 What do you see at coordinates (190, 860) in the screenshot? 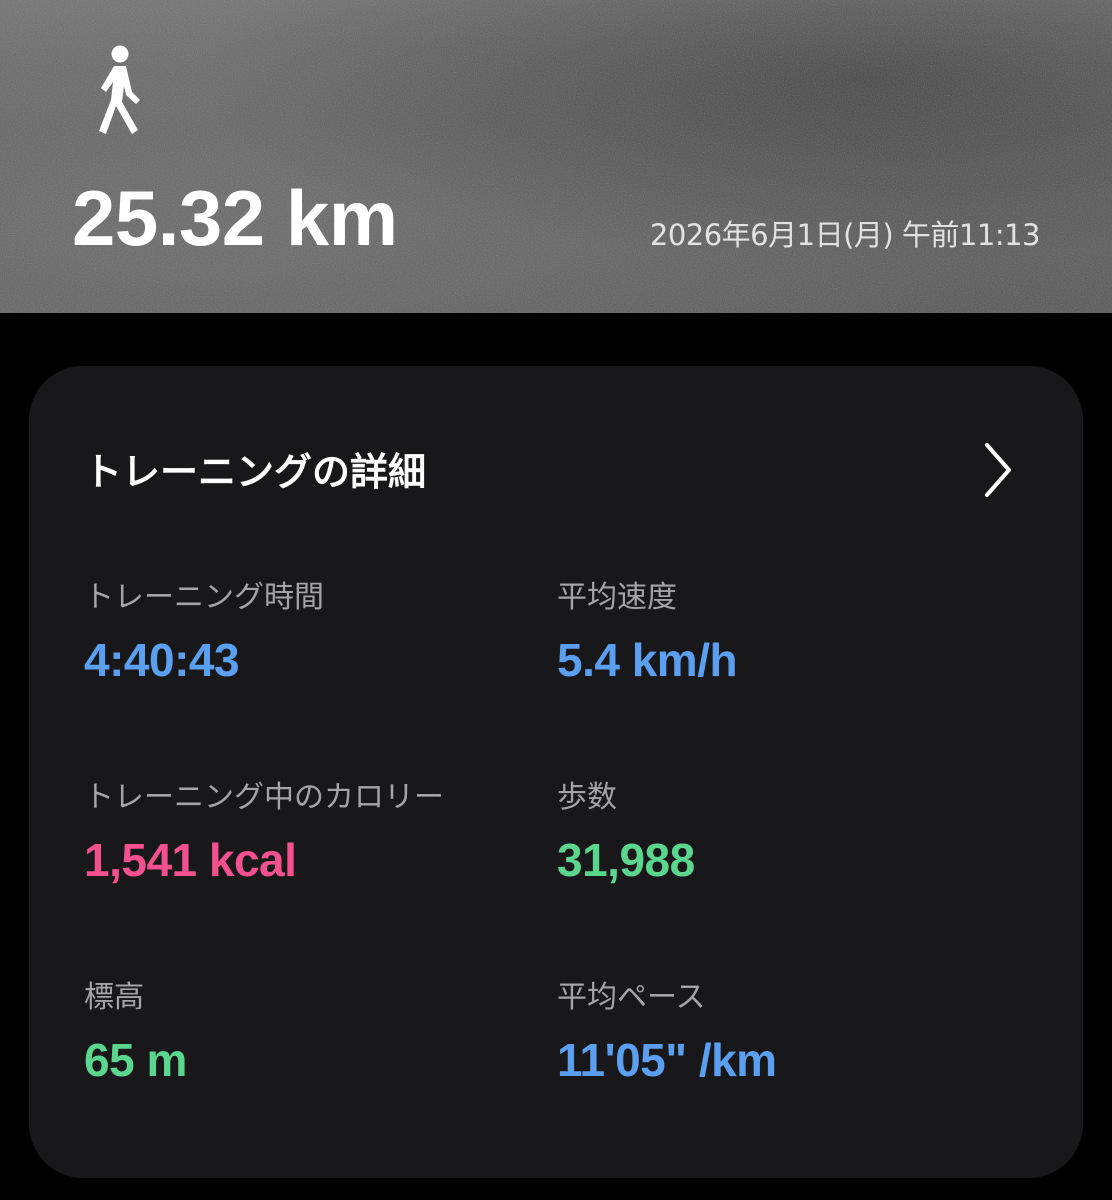
I see `stat-value: 1,541 kcal` at bounding box center [190, 860].